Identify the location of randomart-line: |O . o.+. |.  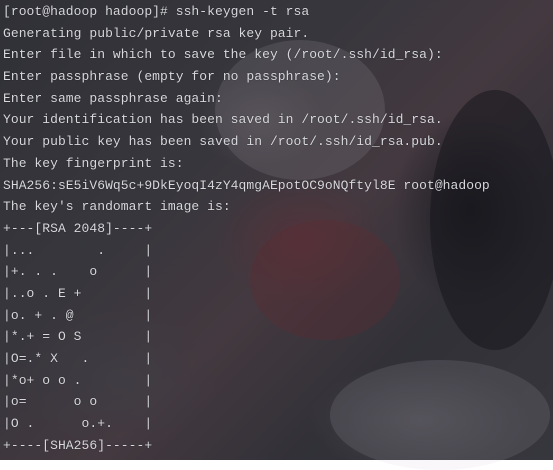
(78, 424).